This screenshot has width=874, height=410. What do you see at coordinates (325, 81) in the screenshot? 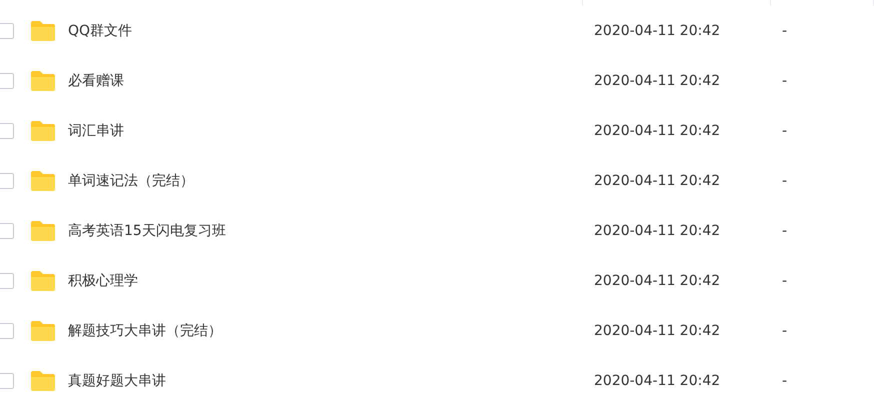
I see `folder-name: 必看赠课` at bounding box center [325, 81].